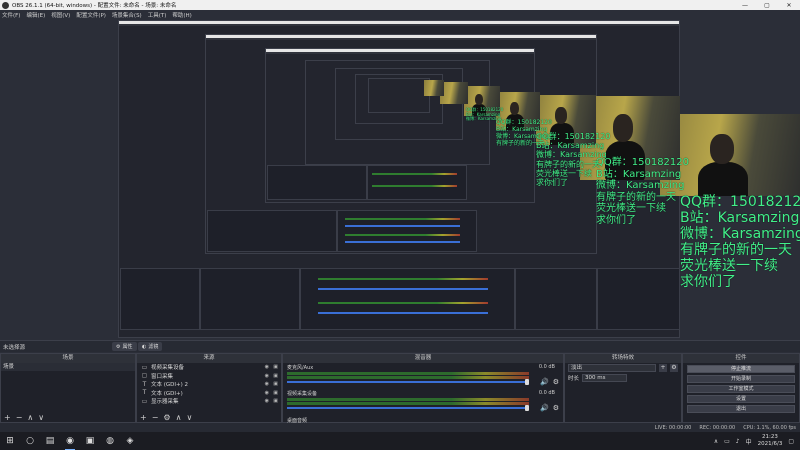 This screenshot has width=800, height=450. I want to click on close-button: ✕, so click(789, 5).